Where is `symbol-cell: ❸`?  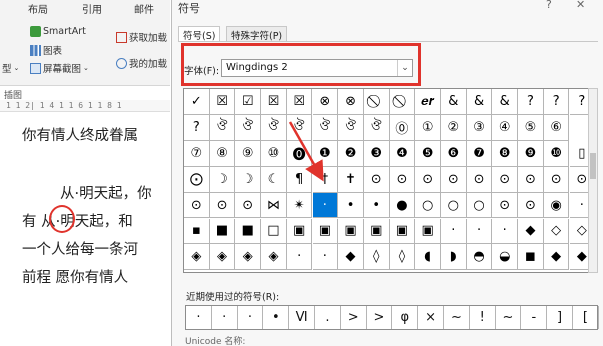 symbol-cell: ❸ is located at coordinates (376, 153).